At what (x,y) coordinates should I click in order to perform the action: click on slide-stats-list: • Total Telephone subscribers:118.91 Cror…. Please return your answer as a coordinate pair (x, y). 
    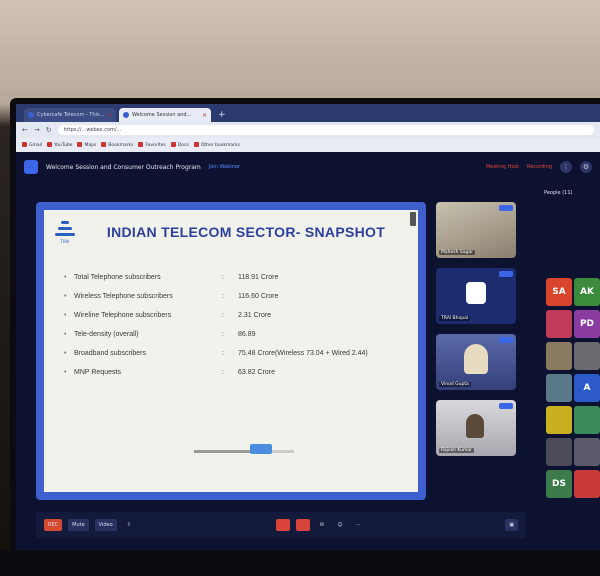
    Looking at the image, I should click on (244, 325).